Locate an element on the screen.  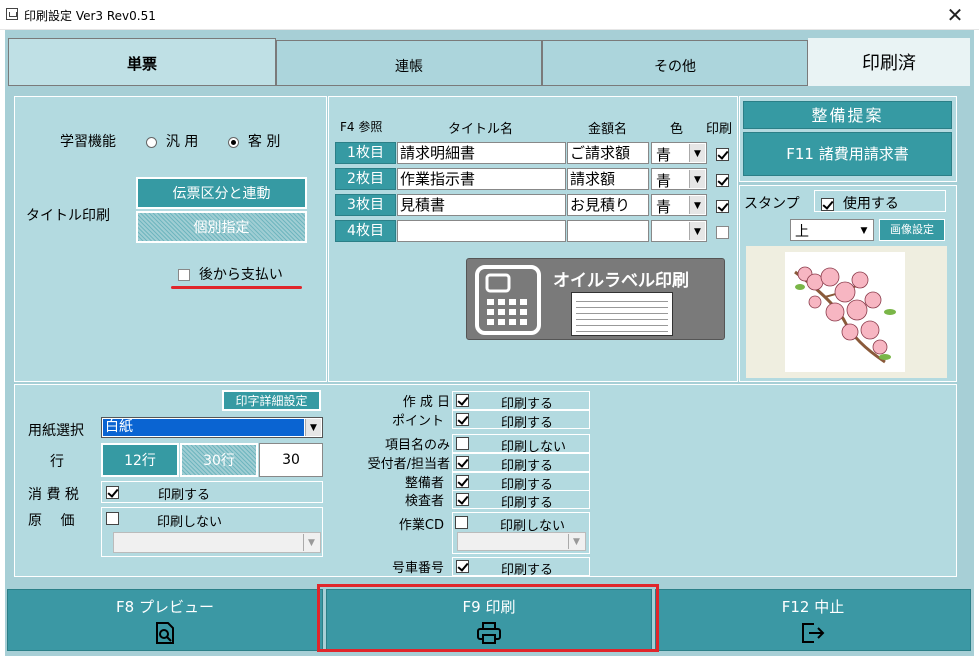
row1-no: 1枚目 is located at coordinates (365, 153).